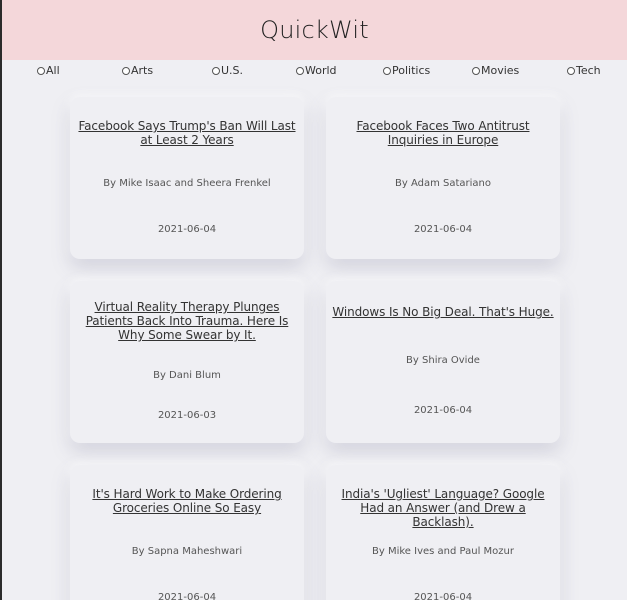 This screenshot has height=600, width=627. I want to click on filter-politics: Politics, so click(406, 70).